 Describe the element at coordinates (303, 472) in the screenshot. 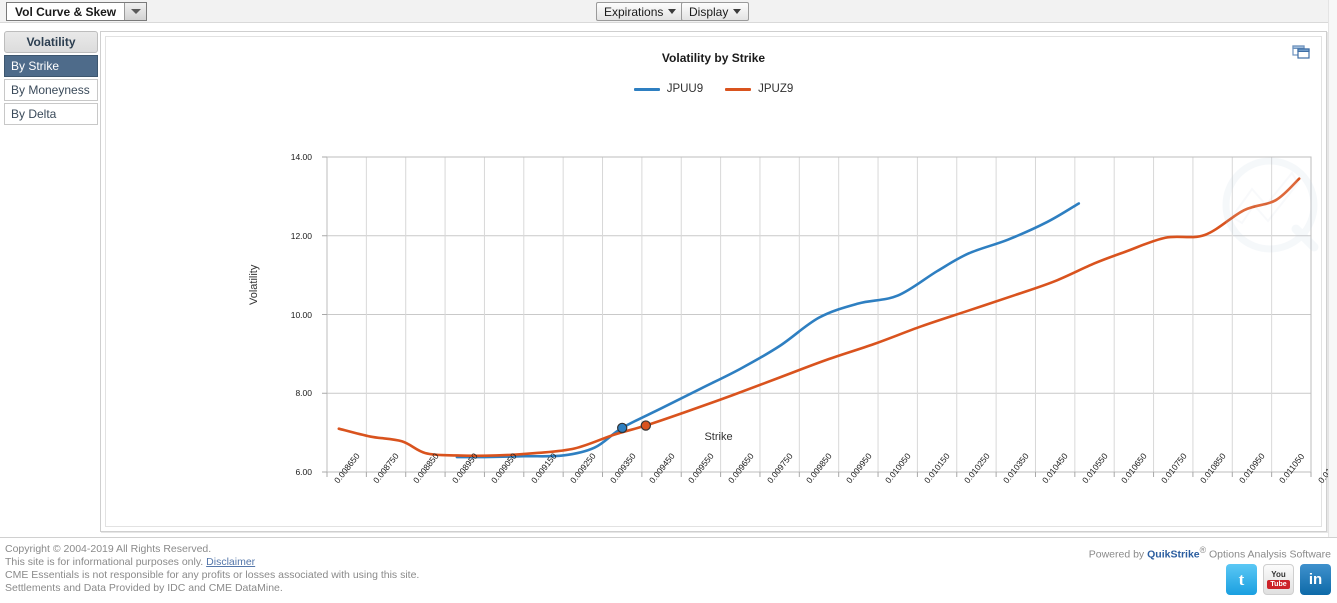

I see `y-tick-label: 6.00` at that location.